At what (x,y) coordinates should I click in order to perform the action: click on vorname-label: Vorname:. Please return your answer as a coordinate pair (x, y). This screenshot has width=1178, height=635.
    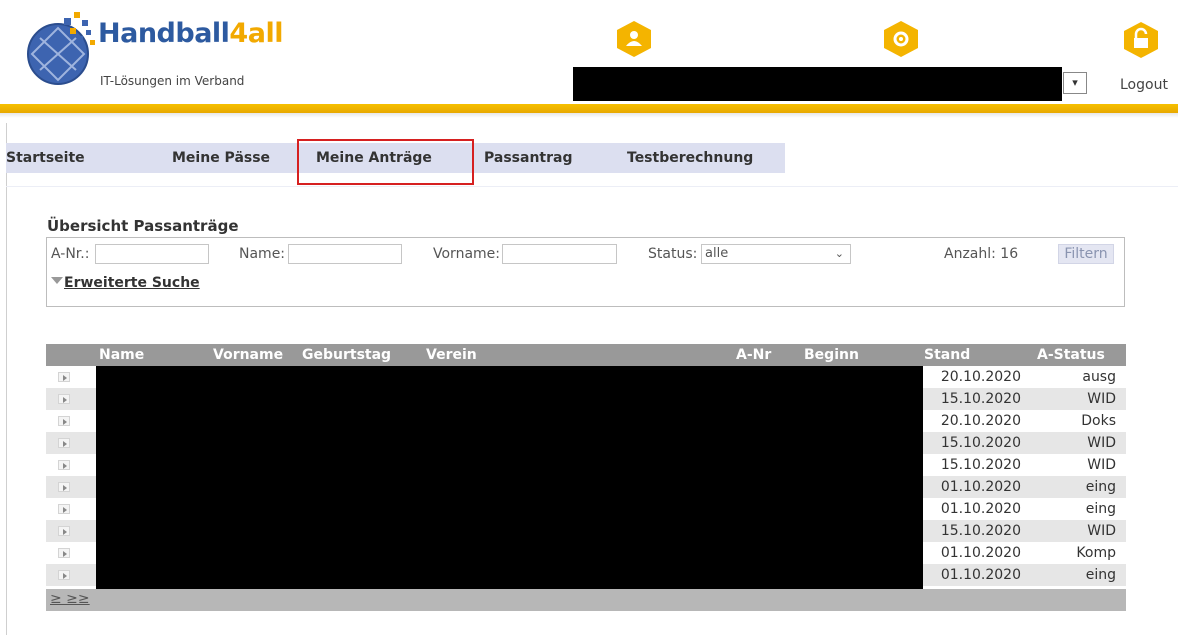
    Looking at the image, I should click on (466, 254).